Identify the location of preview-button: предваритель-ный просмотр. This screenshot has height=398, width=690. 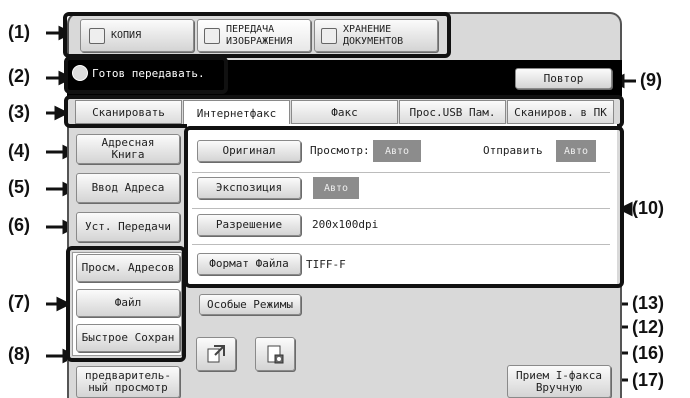
(128, 382).